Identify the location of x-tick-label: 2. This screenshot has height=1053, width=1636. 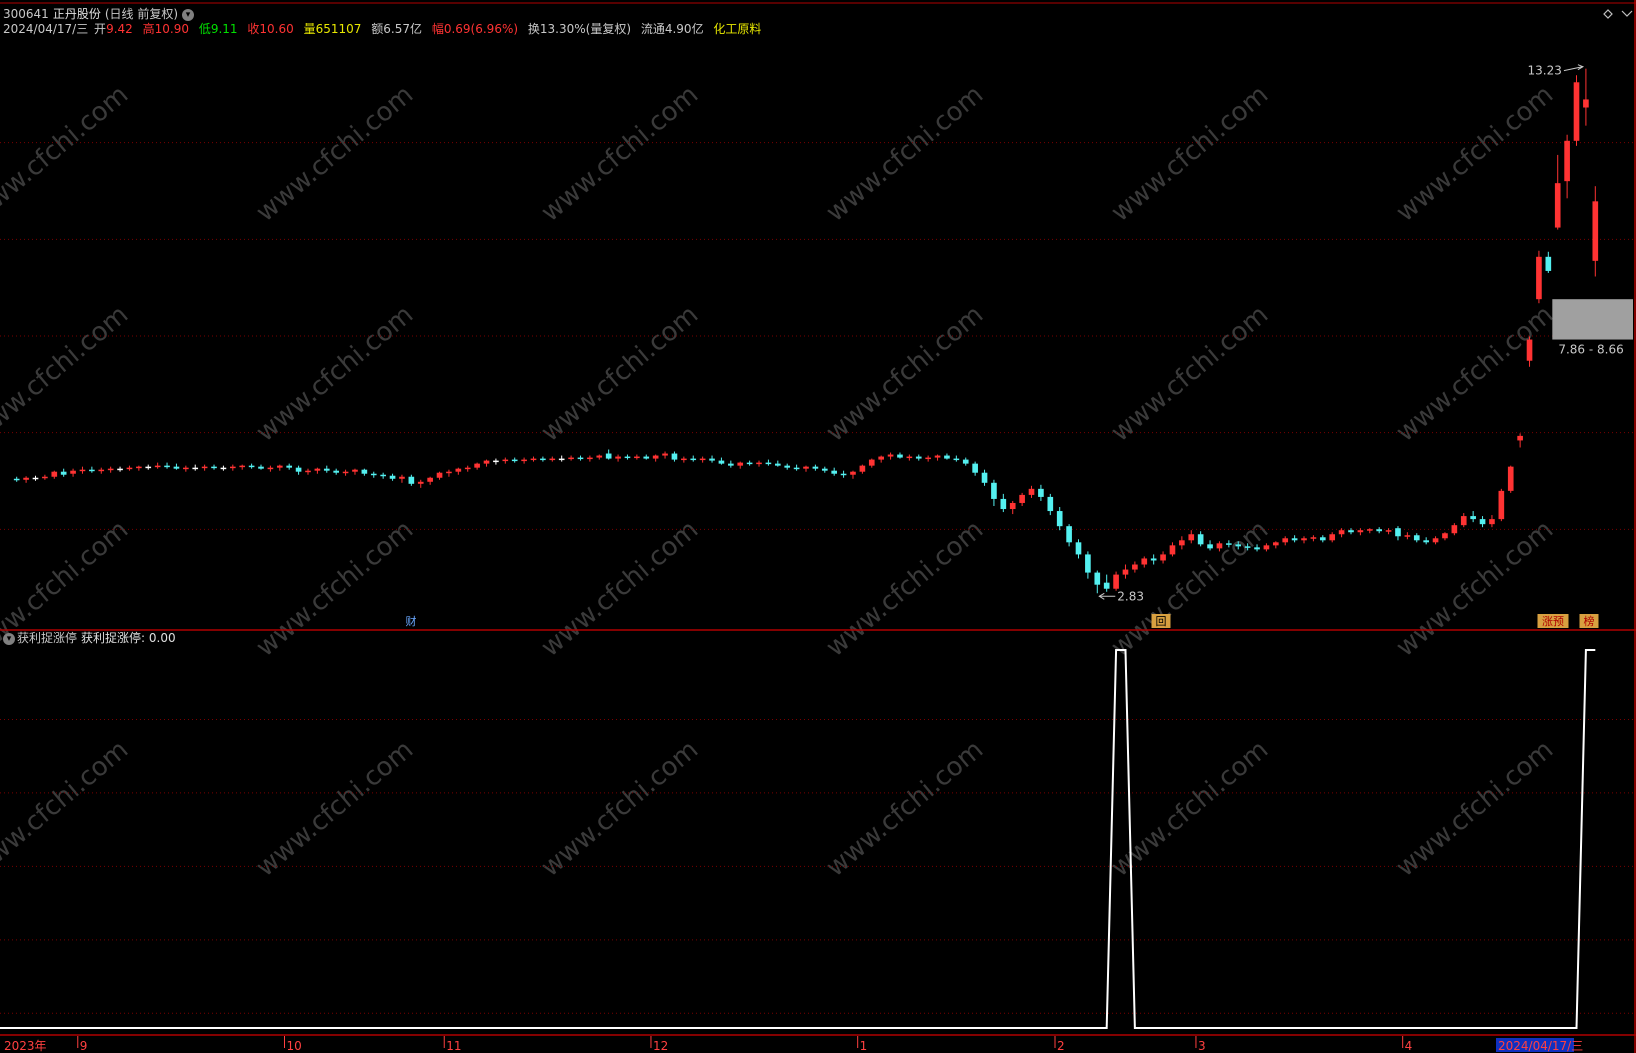
(1061, 1046).